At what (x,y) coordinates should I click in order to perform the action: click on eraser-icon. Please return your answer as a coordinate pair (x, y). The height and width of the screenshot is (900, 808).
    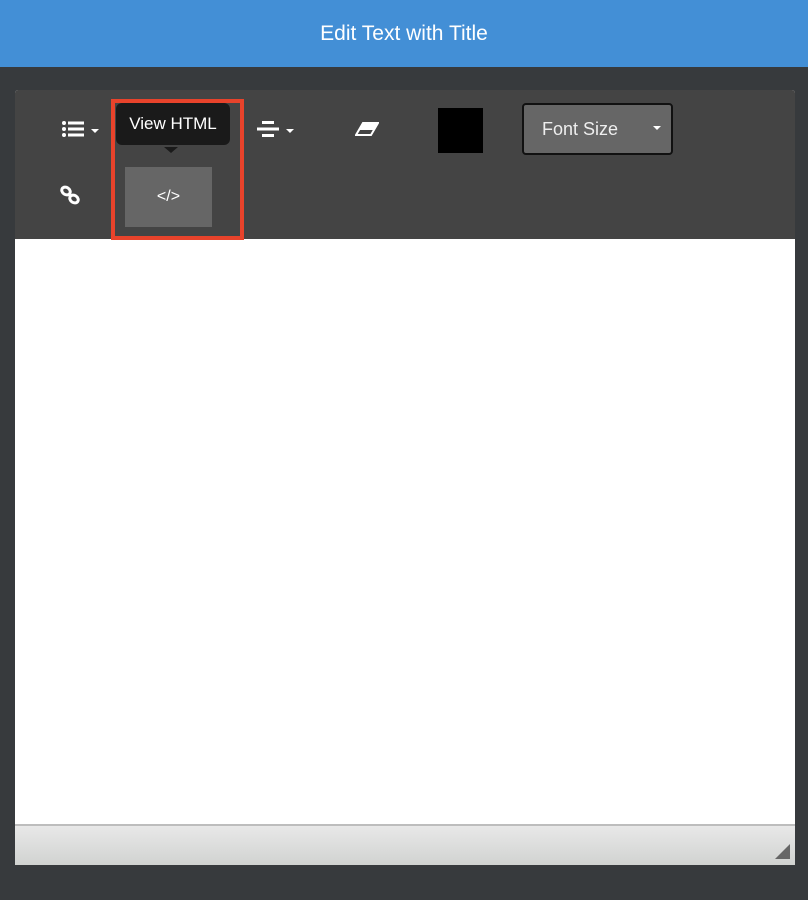
    Looking at the image, I should click on (367, 129).